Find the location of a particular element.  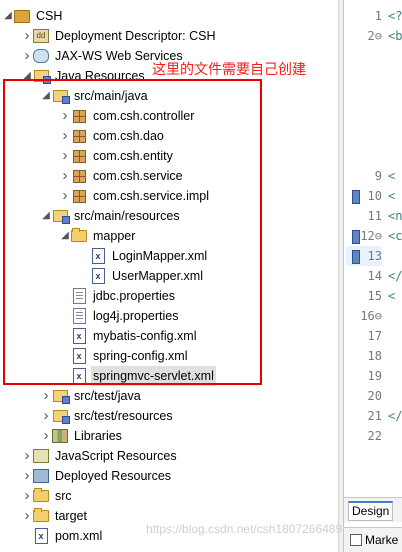

tree-item: › Deployed Resources is located at coordinates (86, 476).